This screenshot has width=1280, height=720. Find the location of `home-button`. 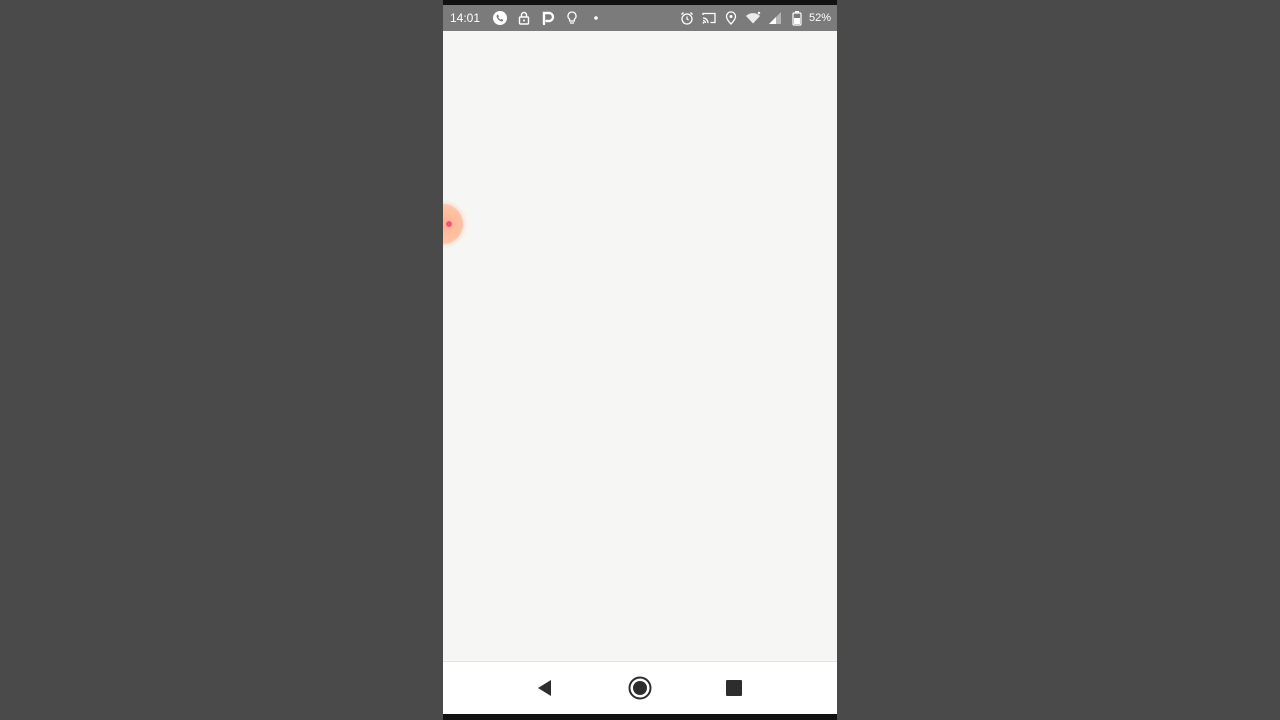

home-button is located at coordinates (640, 688).